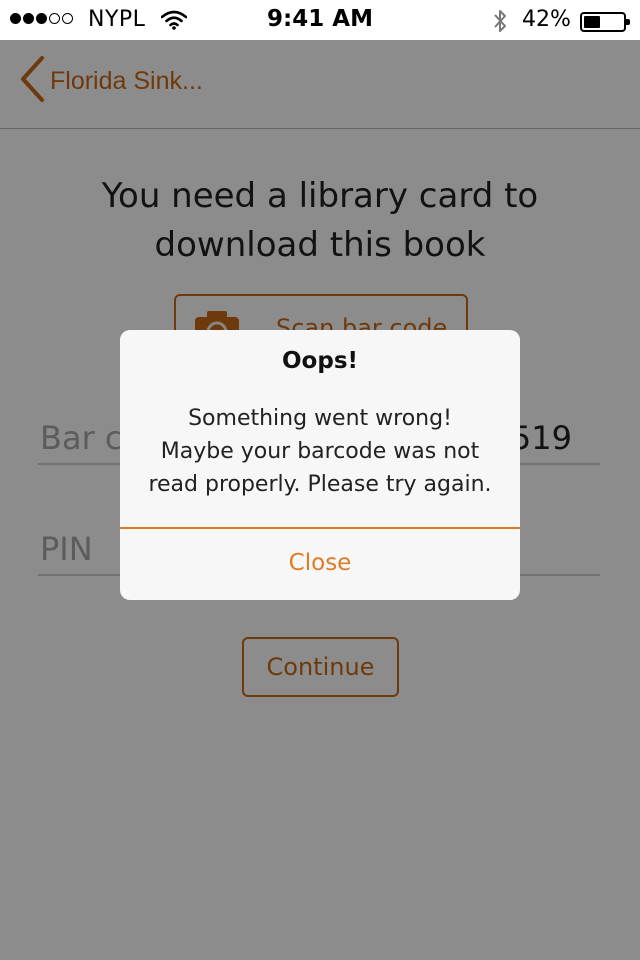 The width and height of the screenshot is (640, 960). Describe the element at coordinates (592, 22) in the screenshot. I see `battery-level` at that location.